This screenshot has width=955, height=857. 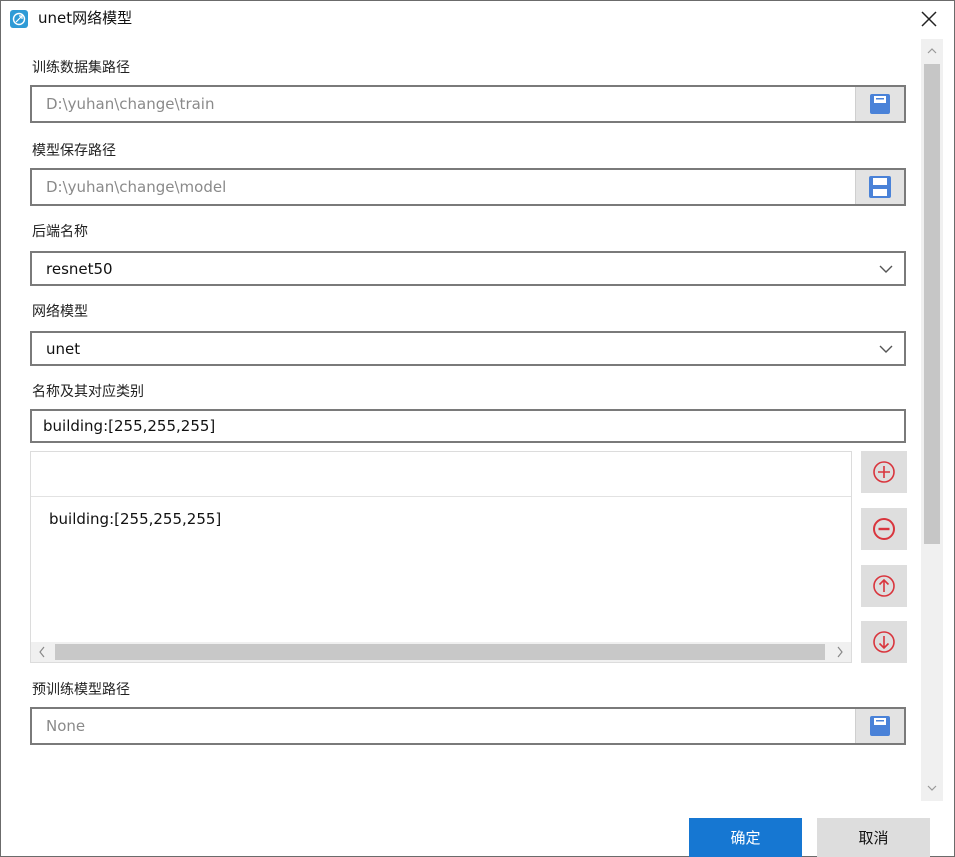 I want to click on model-save-path-label: 模型保存路径, so click(x=74, y=151).